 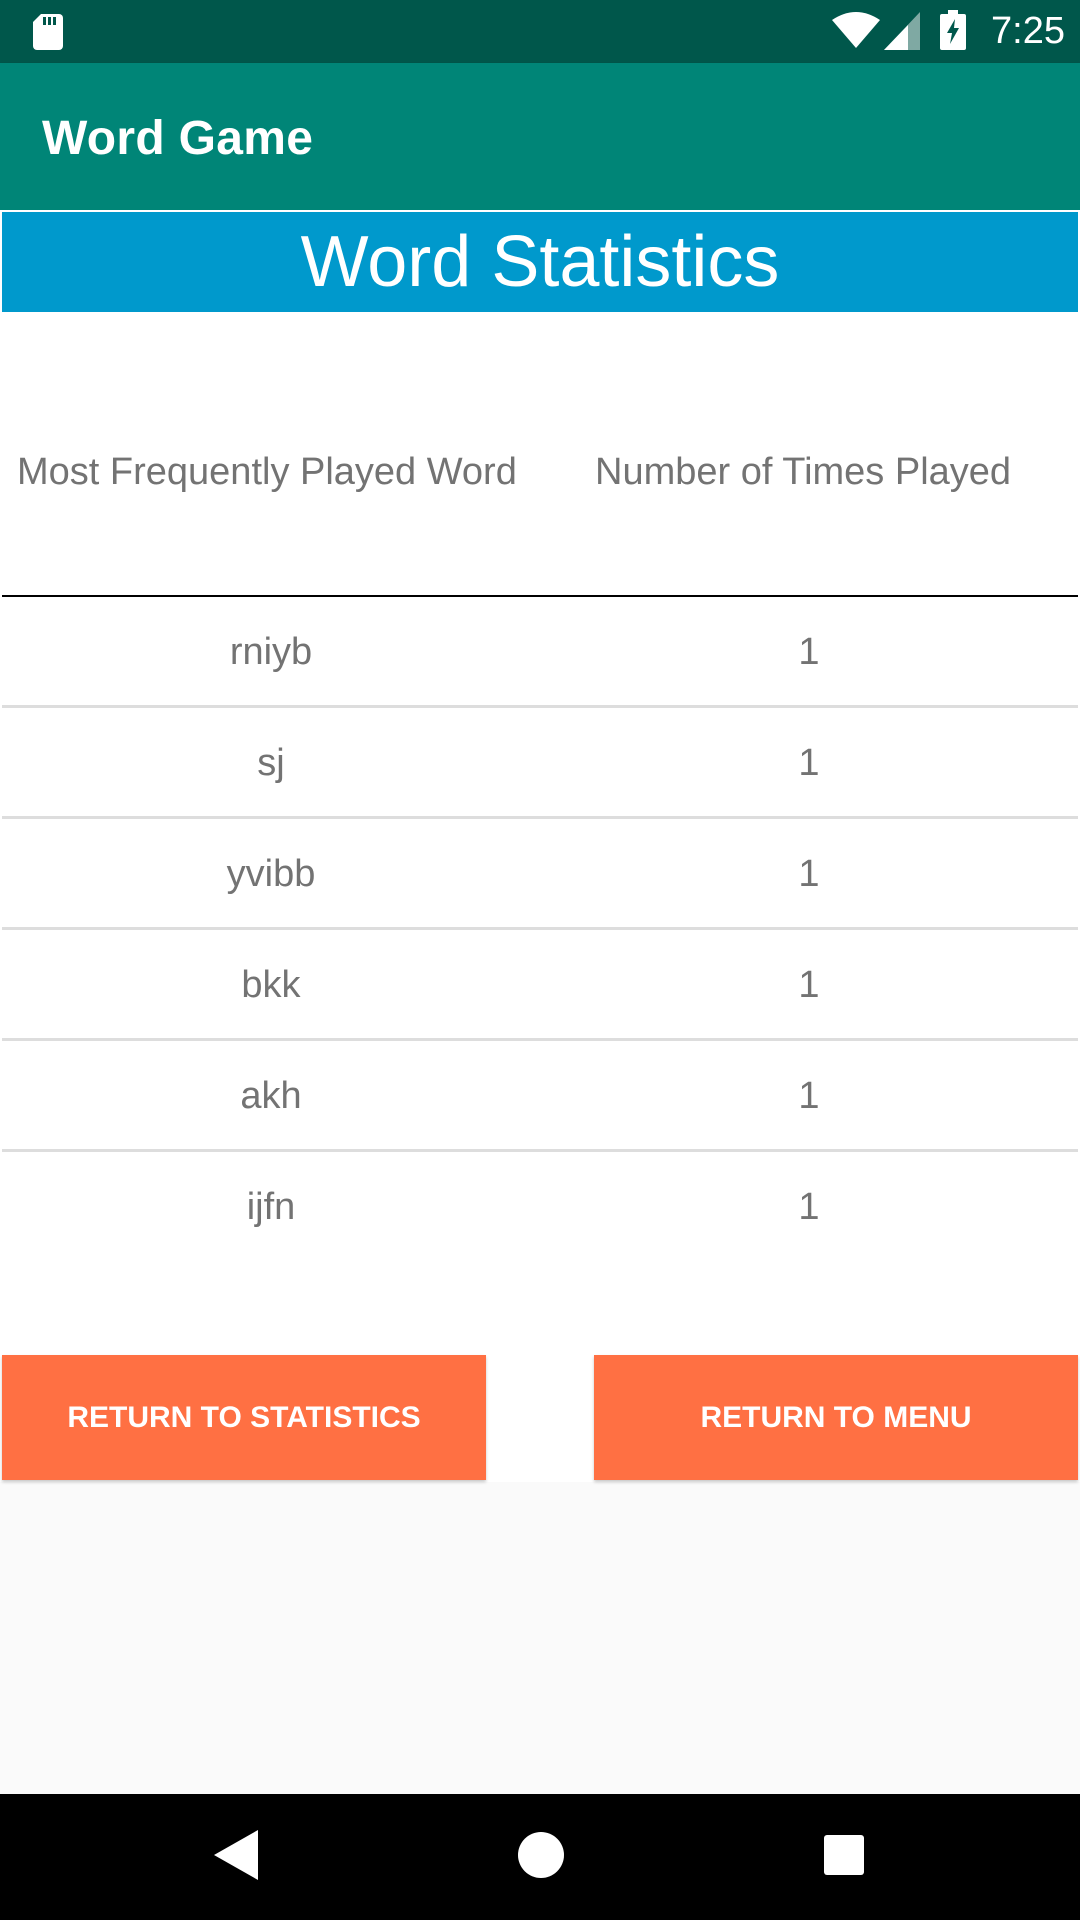 What do you see at coordinates (856, 30) in the screenshot?
I see `wifi-icon` at bounding box center [856, 30].